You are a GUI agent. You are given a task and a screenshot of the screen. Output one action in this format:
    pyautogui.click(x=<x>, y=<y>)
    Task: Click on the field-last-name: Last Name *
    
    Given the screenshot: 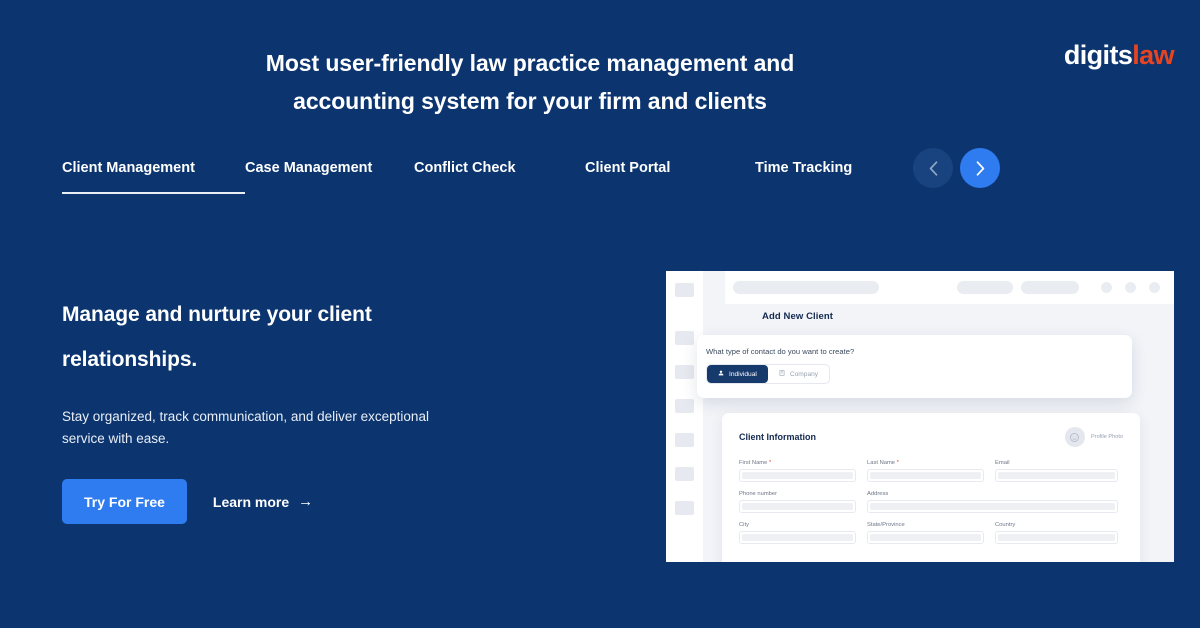 What is the action you would take?
    pyautogui.click(x=925, y=471)
    